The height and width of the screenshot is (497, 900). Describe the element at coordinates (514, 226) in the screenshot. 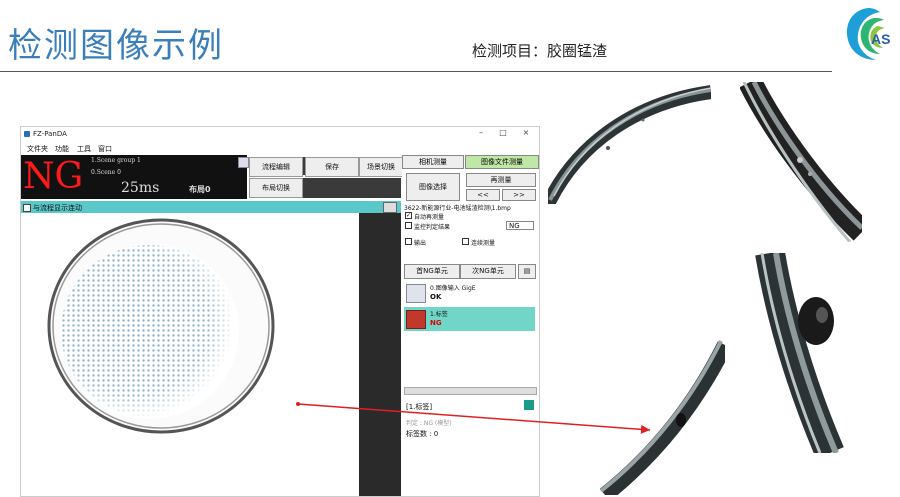

I see `judge-select-value: NG` at that location.